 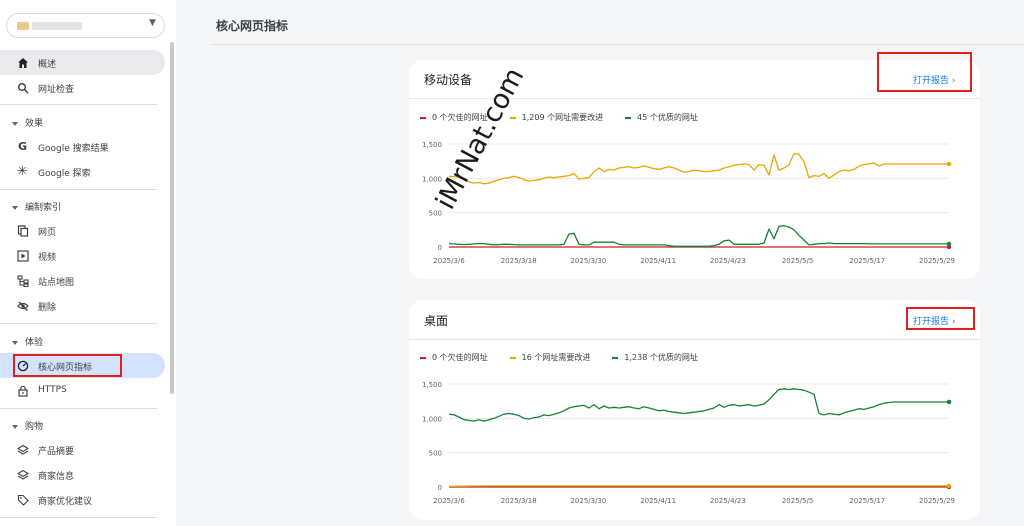 What do you see at coordinates (22, 62) in the screenshot?
I see `home-icon` at bounding box center [22, 62].